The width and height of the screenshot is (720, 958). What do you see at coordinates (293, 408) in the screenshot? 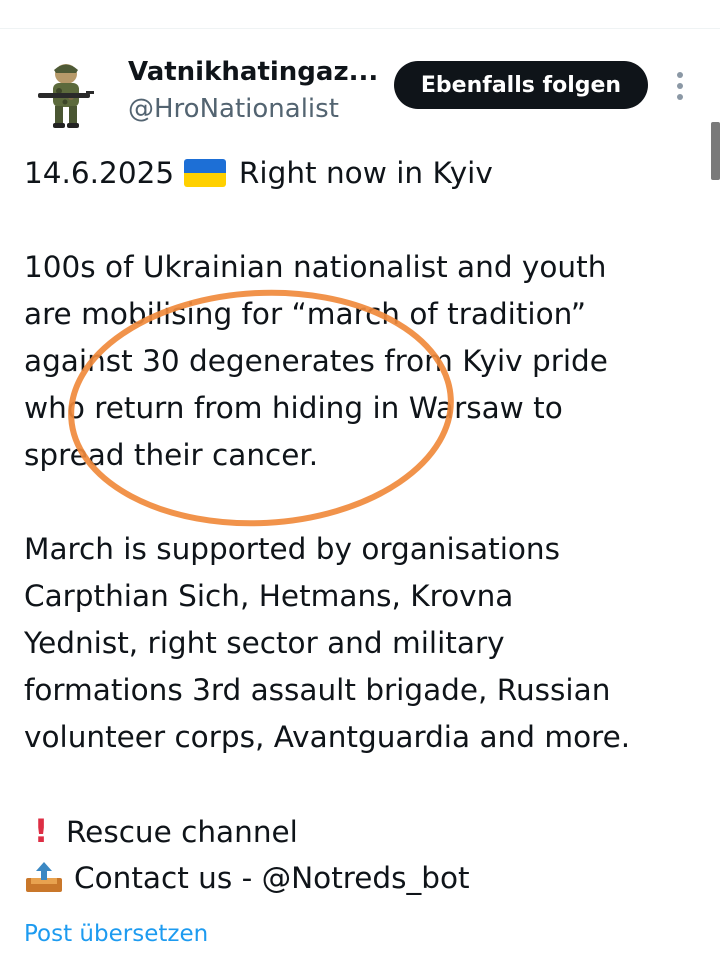
I see `paragraph1-line: who return from hiding in Warsaw to` at bounding box center [293, 408].